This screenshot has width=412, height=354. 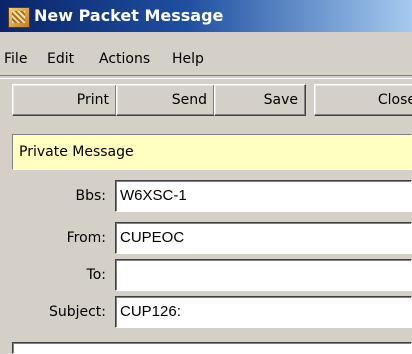 I want to click on toolbar: Print Send Save Close, so click(x=206, y=101).